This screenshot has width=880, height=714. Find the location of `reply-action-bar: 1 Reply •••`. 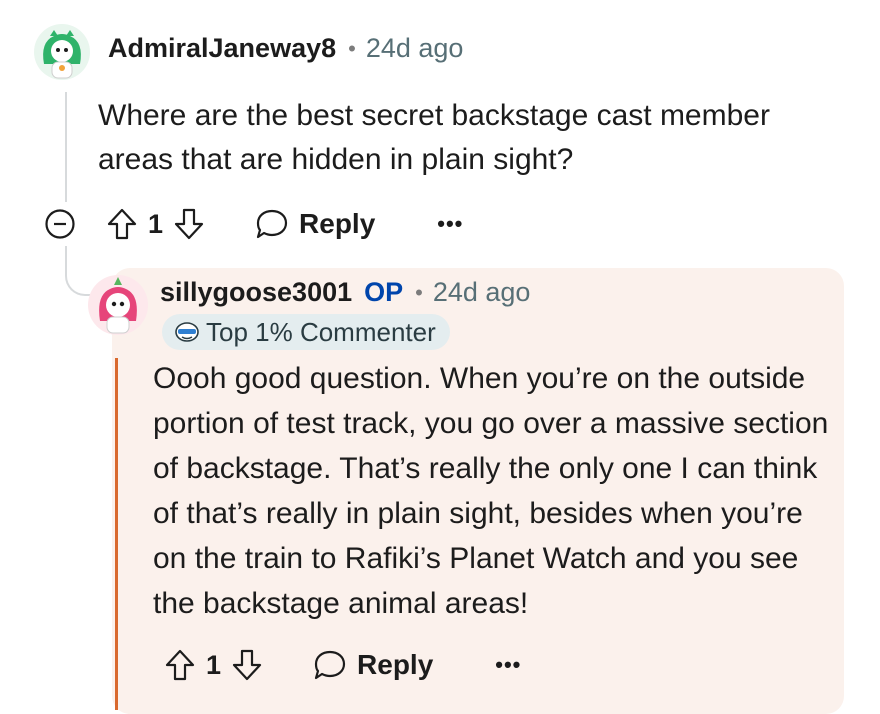

reply-action-bar: 1 Reply ••• is located at coordinates (342, 665).